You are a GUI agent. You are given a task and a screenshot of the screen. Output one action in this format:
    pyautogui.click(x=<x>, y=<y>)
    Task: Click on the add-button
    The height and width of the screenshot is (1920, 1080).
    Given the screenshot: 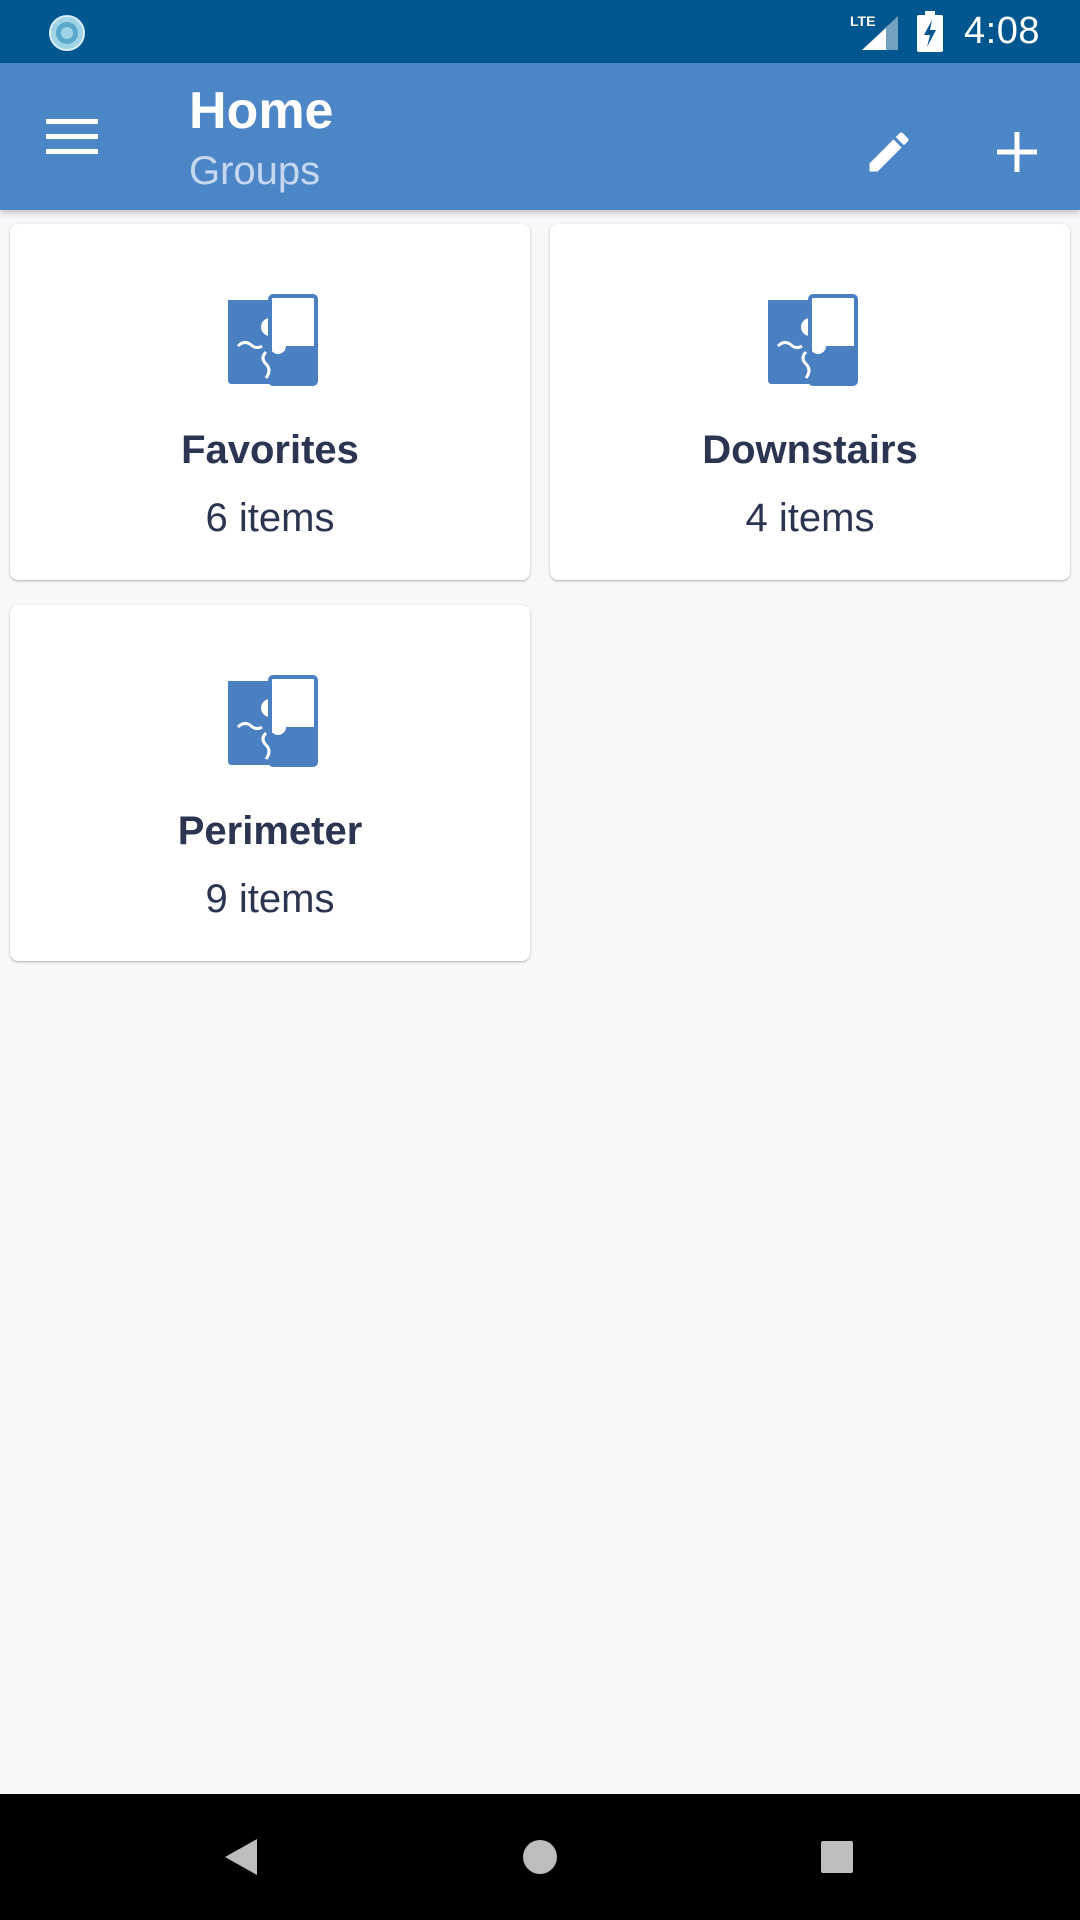 What is the action you would take?
    pyautogui.click(x=1017, y=152)
    